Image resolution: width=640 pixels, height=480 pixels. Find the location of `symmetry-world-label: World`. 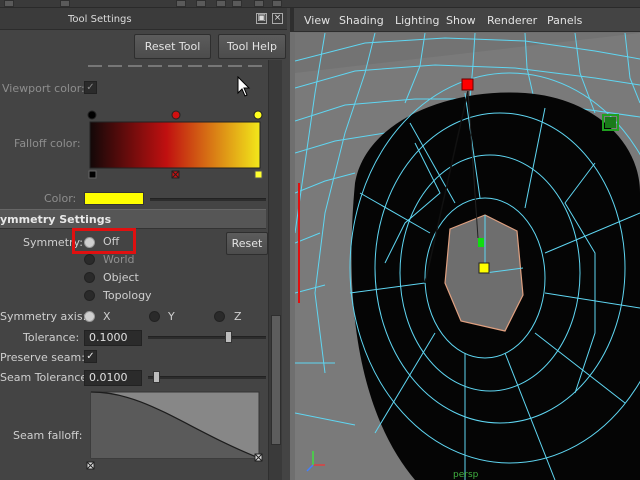

symmetry-world-label: World is located at coordinates (119, 259).